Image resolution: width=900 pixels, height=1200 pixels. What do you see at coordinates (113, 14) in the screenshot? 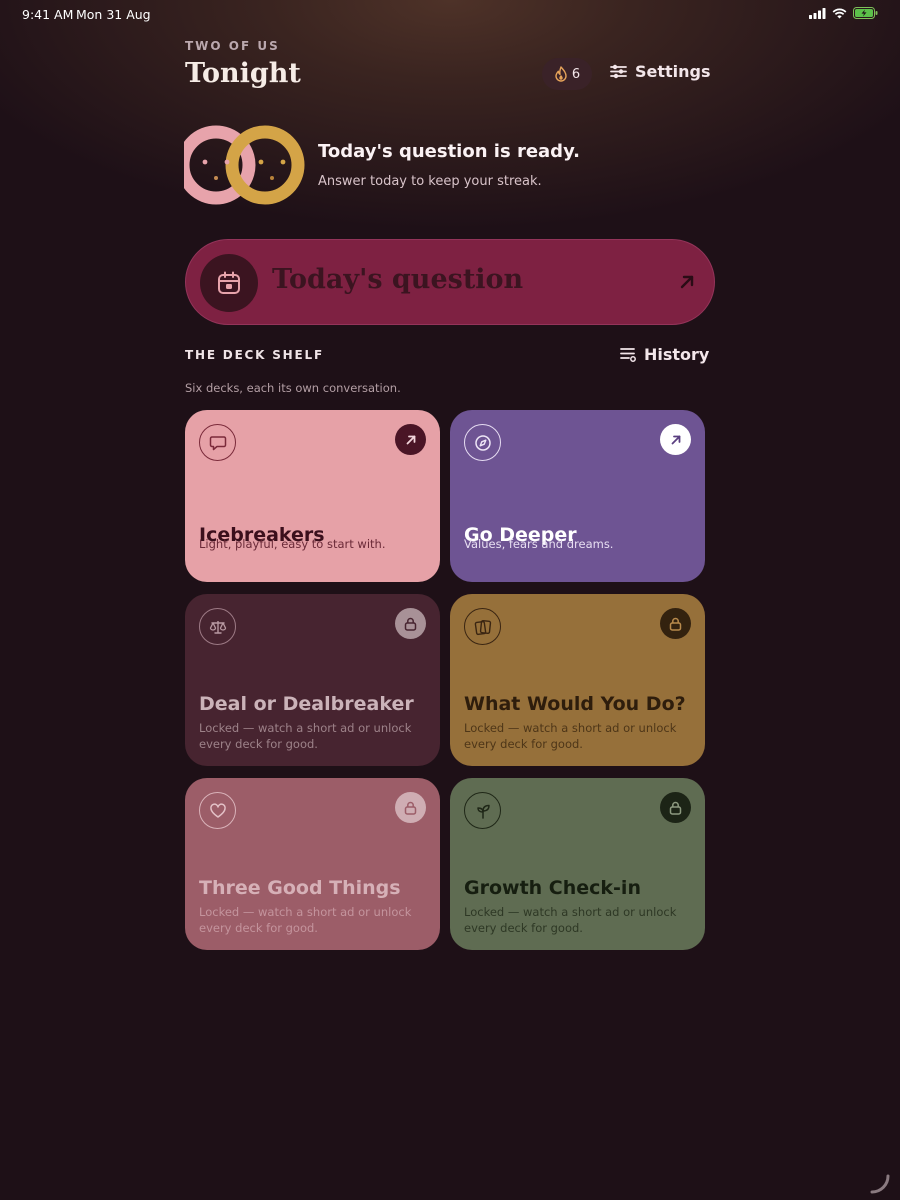
I see `status-date: Mon 31 Aug` at bounding box center [113, 14].